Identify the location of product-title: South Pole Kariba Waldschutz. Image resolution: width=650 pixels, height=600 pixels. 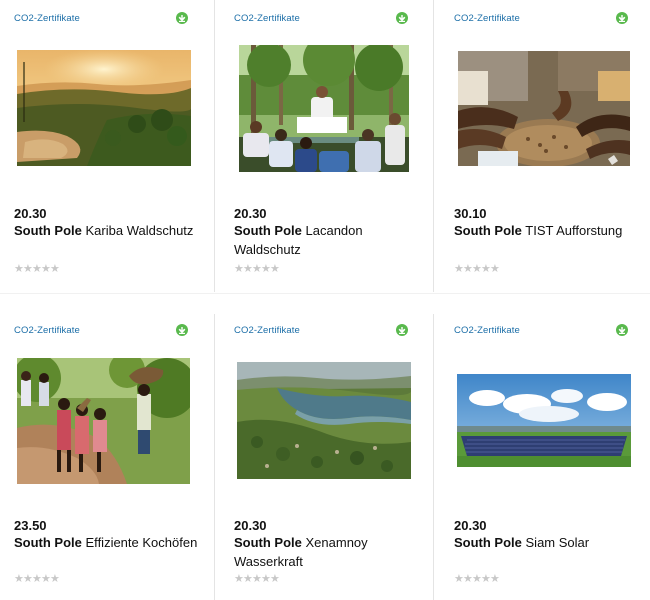
(109, 230).